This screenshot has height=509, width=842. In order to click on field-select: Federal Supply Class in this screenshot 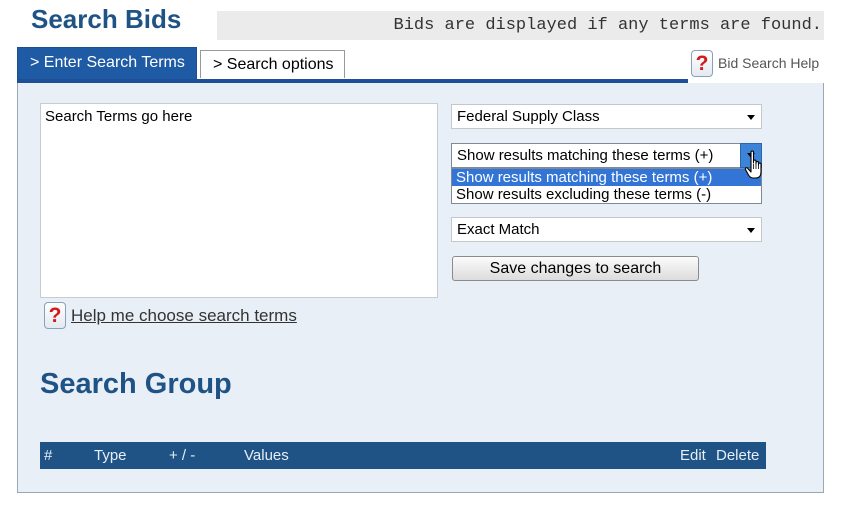, I will do `click(606, 116)`.